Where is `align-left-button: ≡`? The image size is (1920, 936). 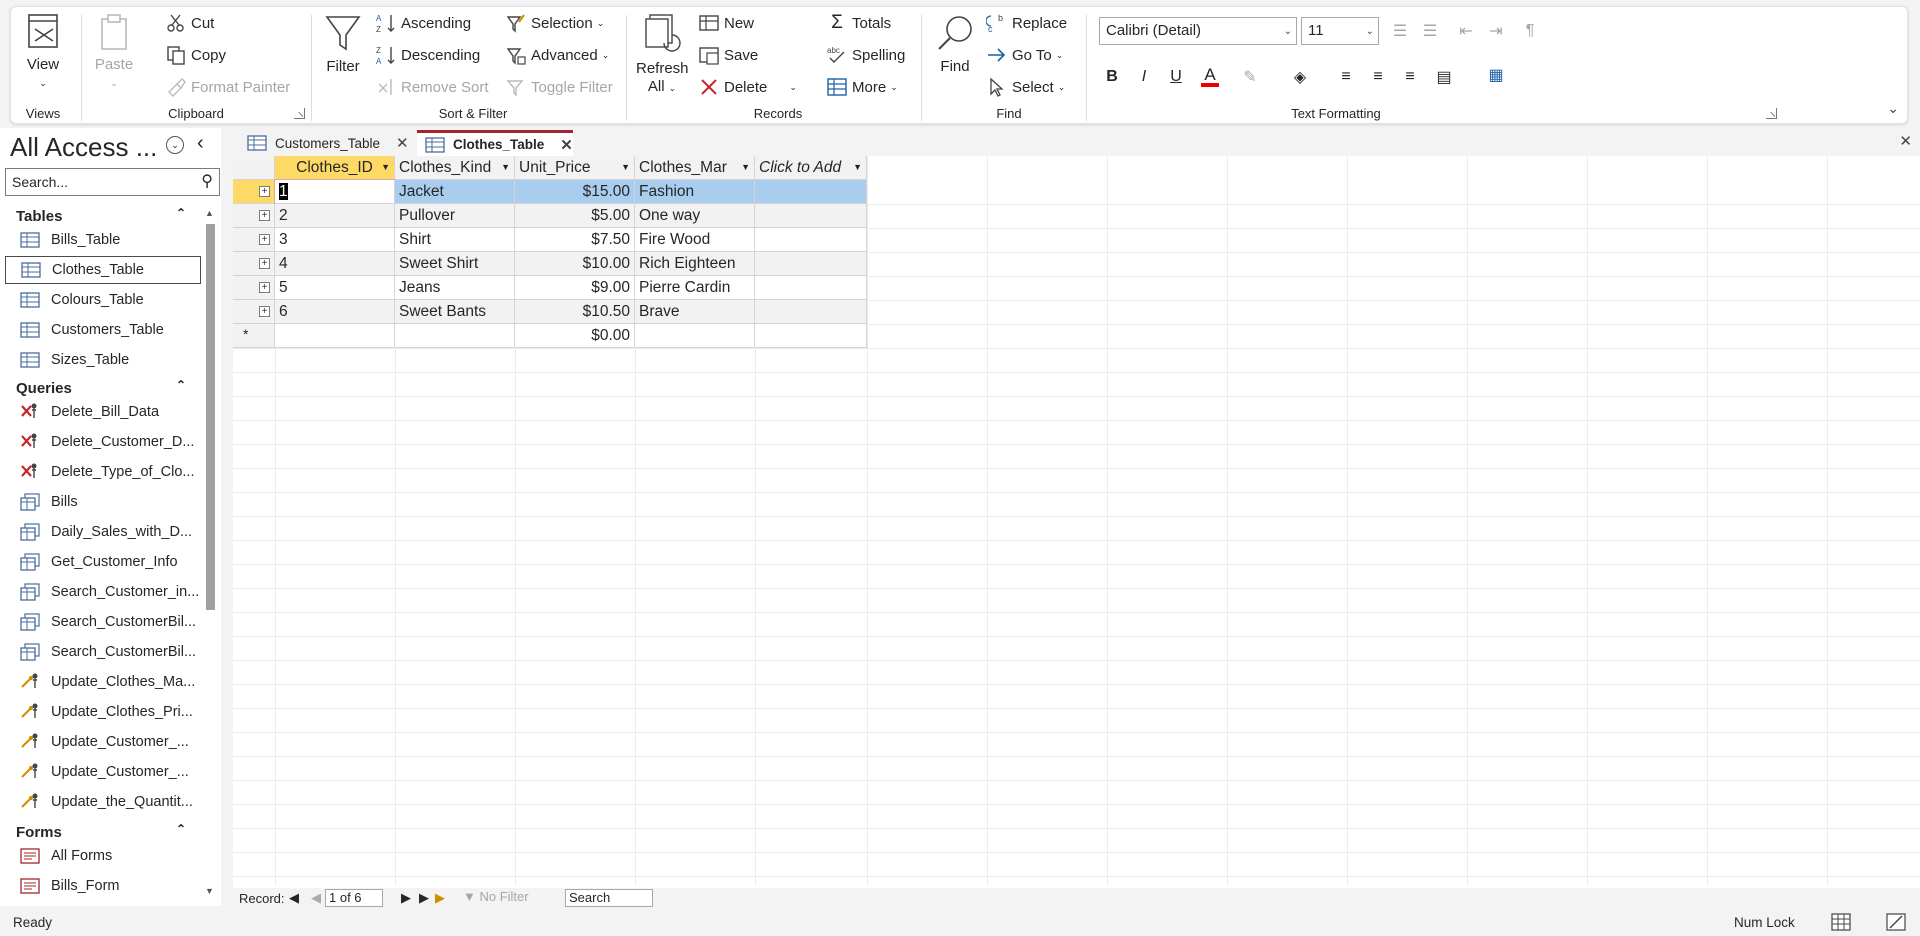 align-left-button: ≡ is located at coordinates (1346, 77).